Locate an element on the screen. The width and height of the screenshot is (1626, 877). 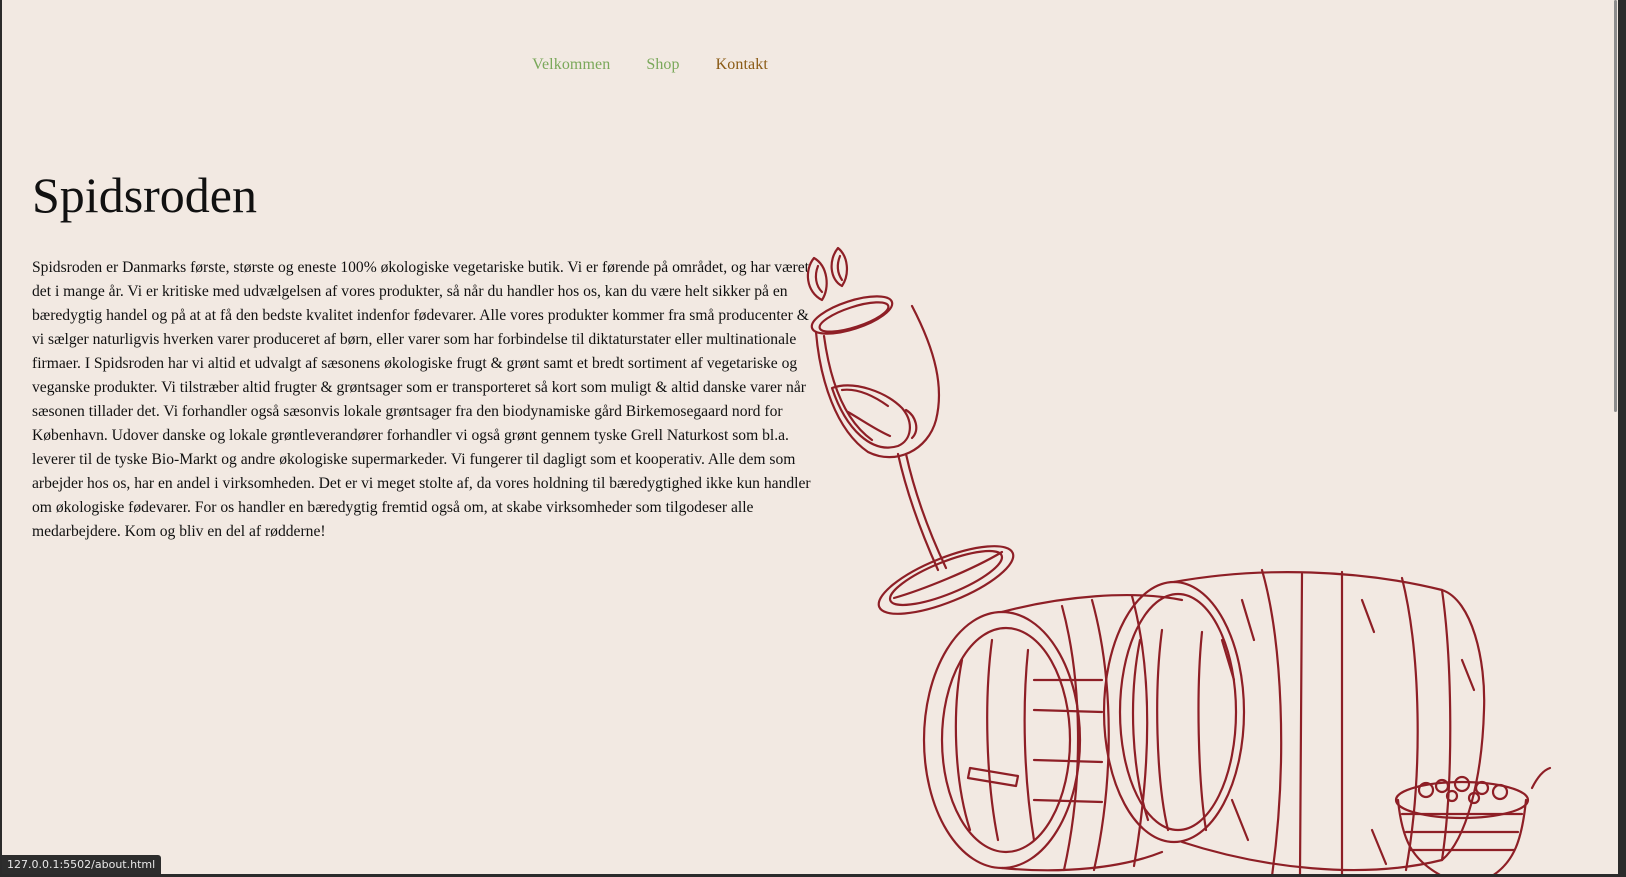
vertical-scrollbar is located at coordinates (1615, 437).